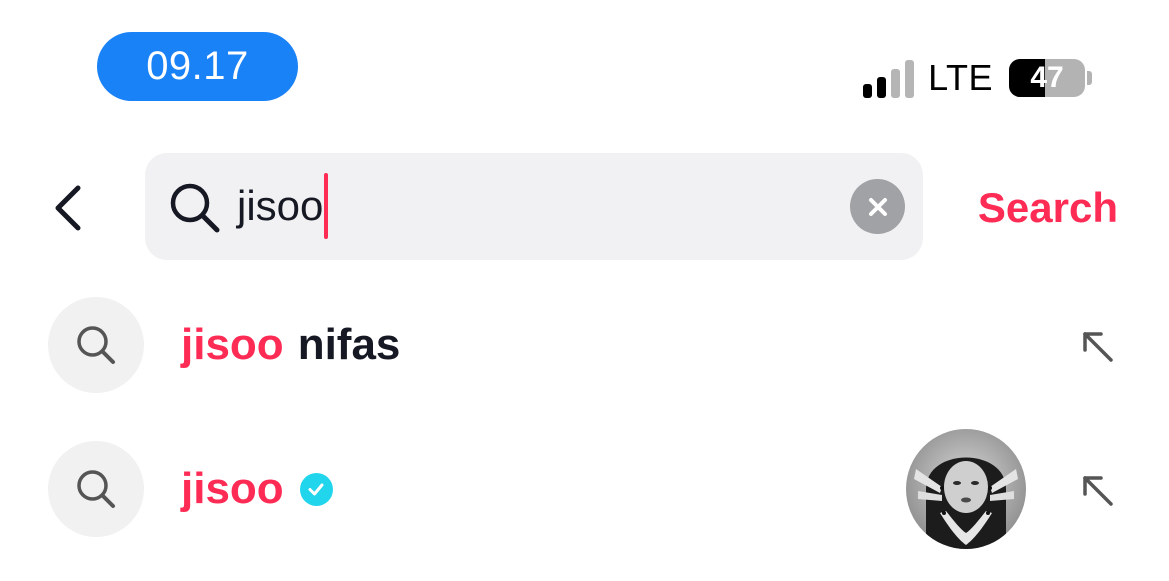 This screenshot has width=1169, height=581. I want to click on battery-icon: 47, so click(1047, 78).